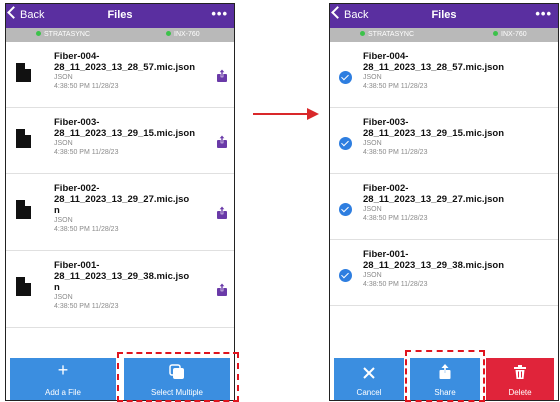 Image resolution: width=560 pixels, height=402 pixels. What do you see at coordinates (122, 276) in the screenshot?
I see `file-name-line: 28_11_2023_13_29_38.mic.jso` at bounding box center [122, 276].